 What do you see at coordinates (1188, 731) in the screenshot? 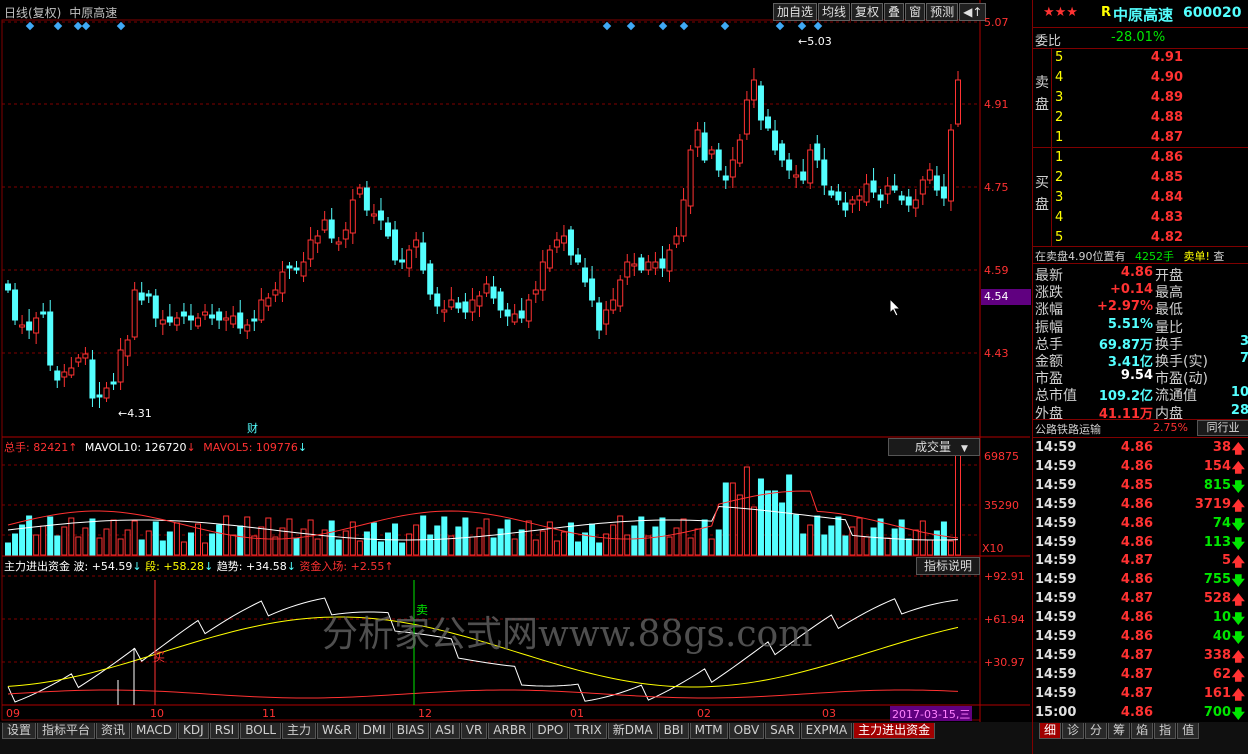
I see `detail-tab: 值` at bounding box center [1188, 731].